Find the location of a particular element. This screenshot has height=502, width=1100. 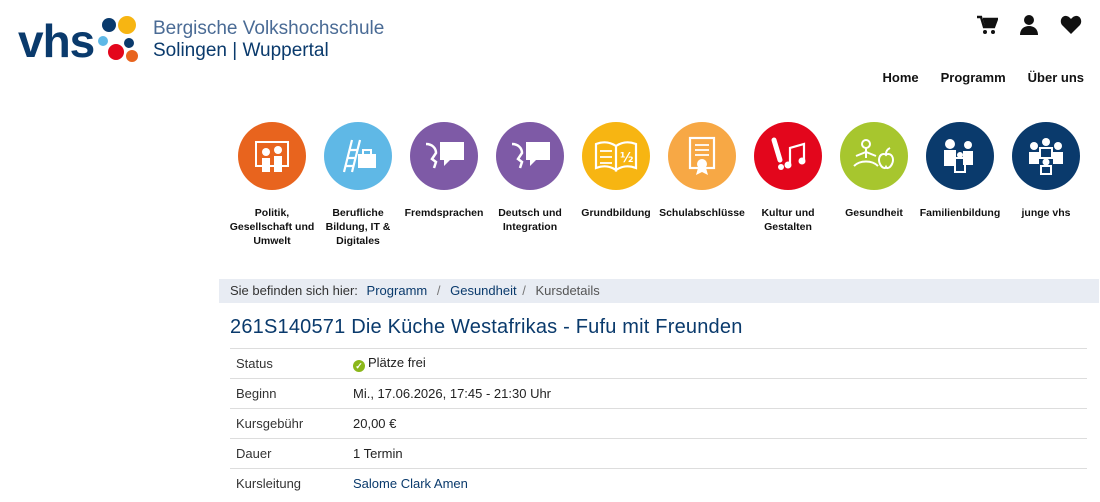

table-row: Dauer 1 Termin is located at coordinates (658, 453).